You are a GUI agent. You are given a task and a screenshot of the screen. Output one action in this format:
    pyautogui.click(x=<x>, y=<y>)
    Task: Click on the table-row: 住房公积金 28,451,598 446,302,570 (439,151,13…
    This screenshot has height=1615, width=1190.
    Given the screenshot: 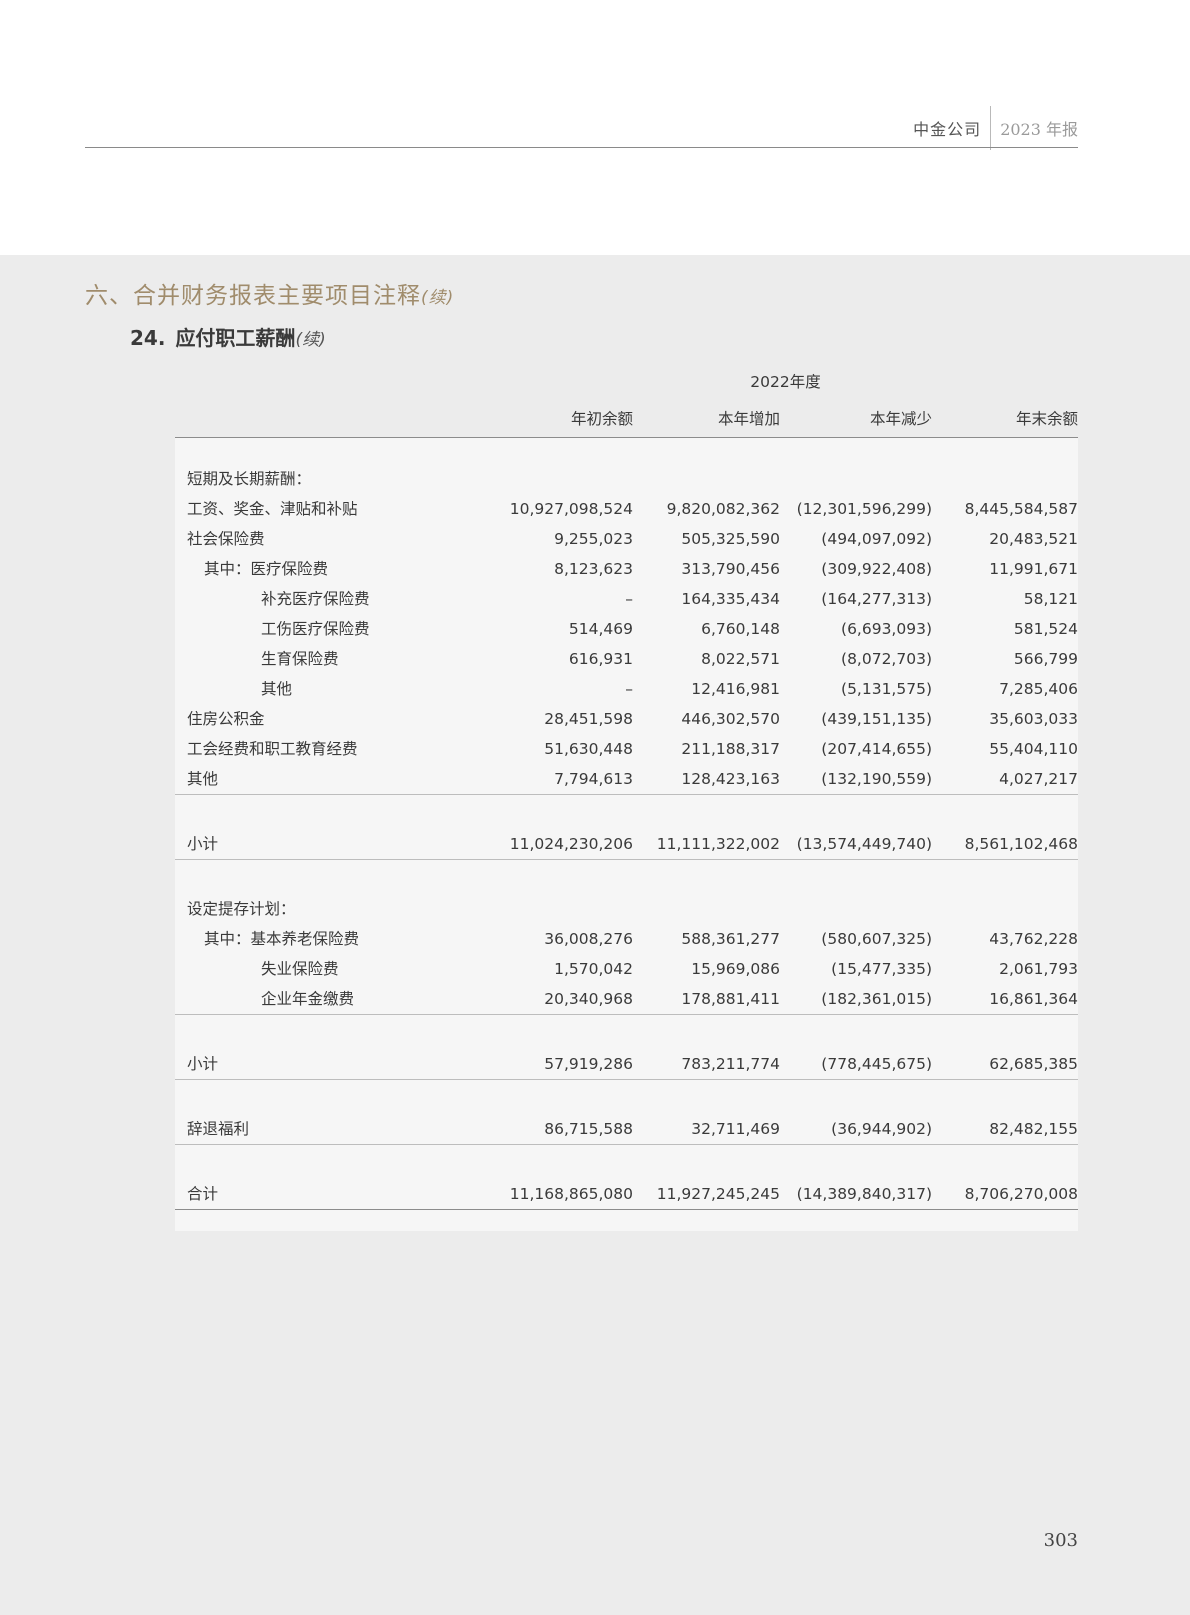 What is the action you would take?
    pyautogui.click(x=626, y=719)
    